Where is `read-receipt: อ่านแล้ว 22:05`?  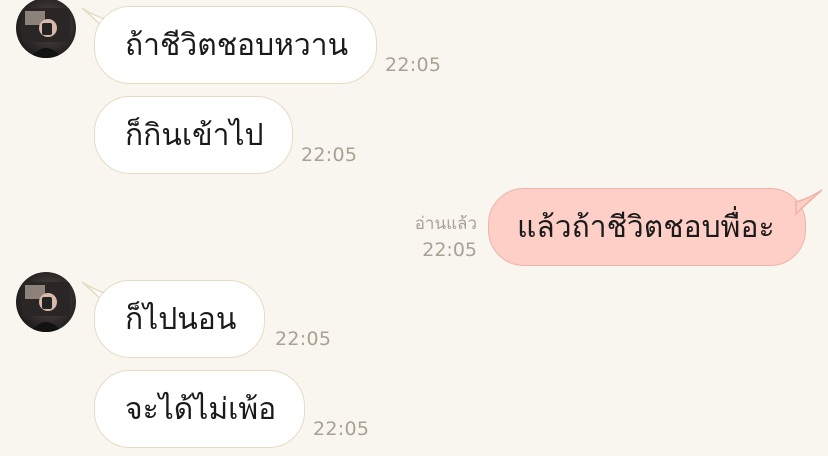 read-receipt: อ่านแล้ว 22:05 is located at coordinates (446, 235).